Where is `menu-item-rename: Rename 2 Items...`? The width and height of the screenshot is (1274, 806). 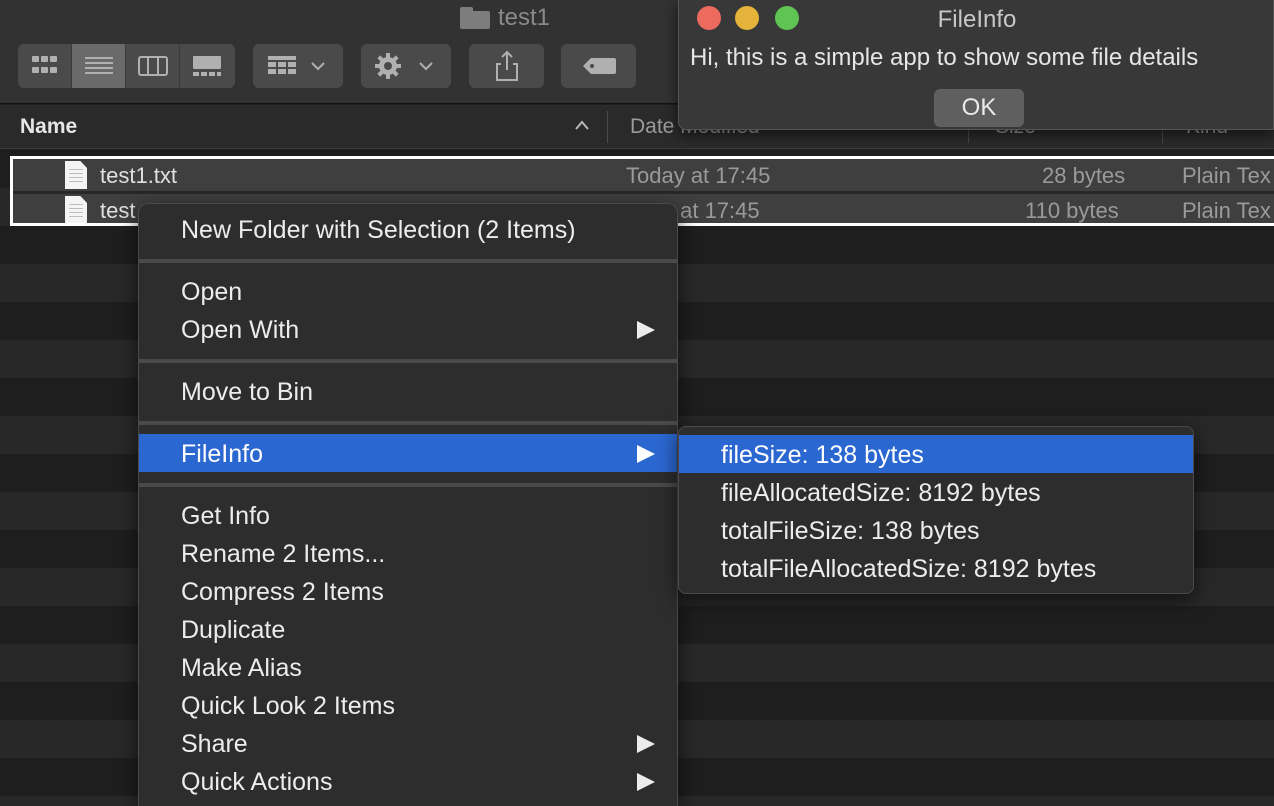 menu-item-rename: Rename 2 Items... is located at coordinates (408, 553).